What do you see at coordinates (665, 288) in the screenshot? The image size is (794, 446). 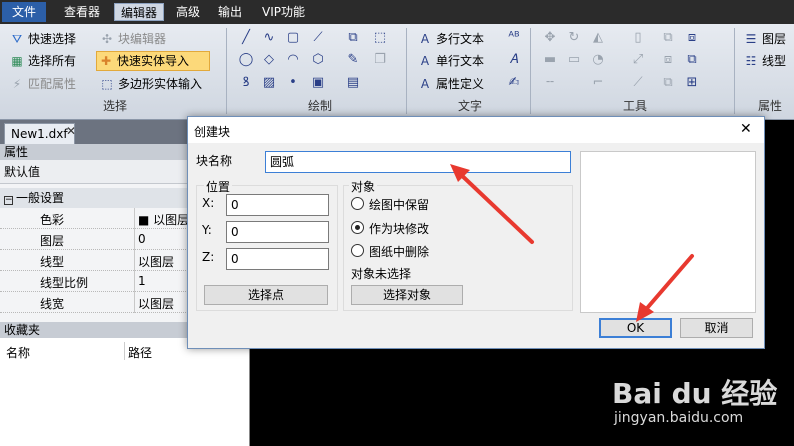 I see `arrow-to-ok` at bounding box center [665, 288].